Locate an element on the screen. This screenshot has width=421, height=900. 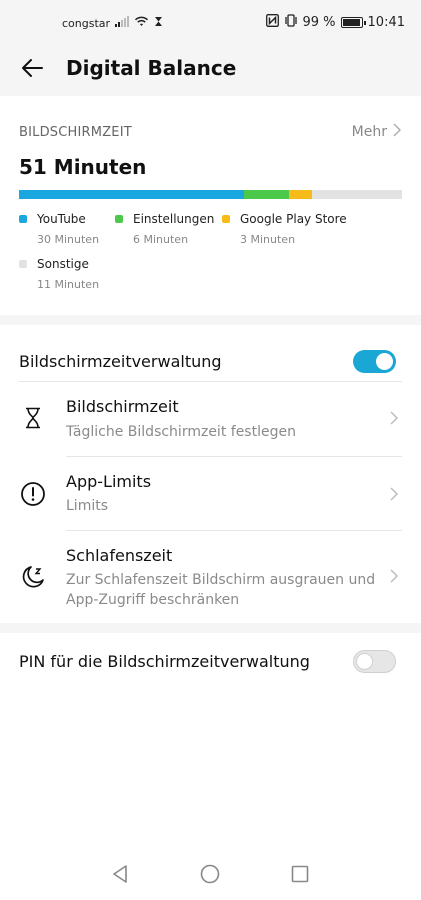
battery-percent: 99 % is located at coordinates (319, 22).